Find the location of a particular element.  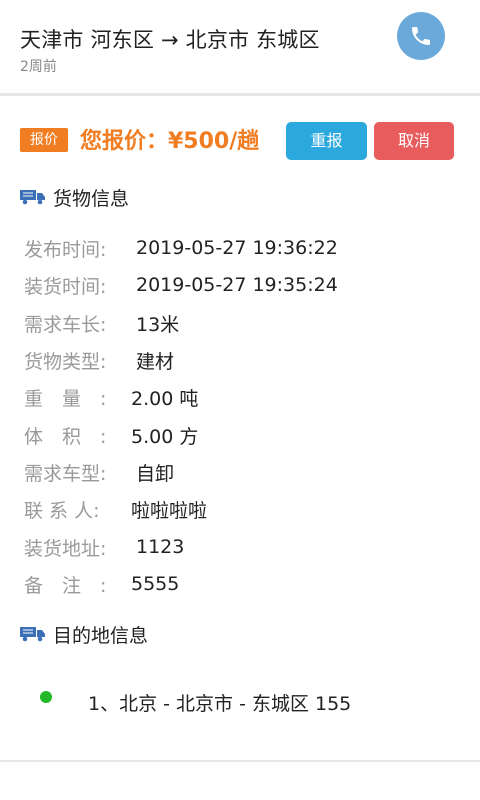

info-row-load-address: 装货地址: 1123 is located at coordinates (104, 547).